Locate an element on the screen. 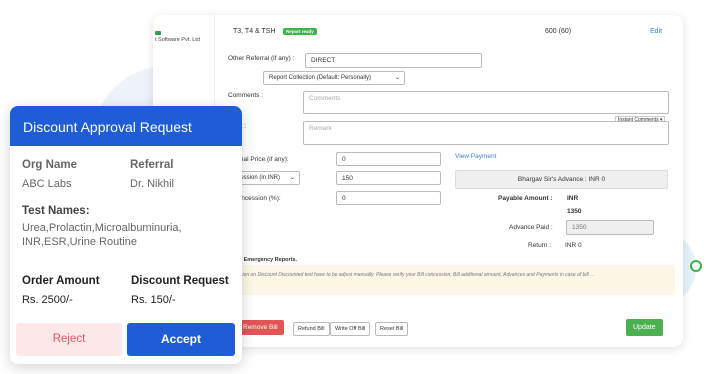 The height and width of the screenshot is (374, 714). order-amount-value: Rs. 2500/- is located at coordinates (47, 300).